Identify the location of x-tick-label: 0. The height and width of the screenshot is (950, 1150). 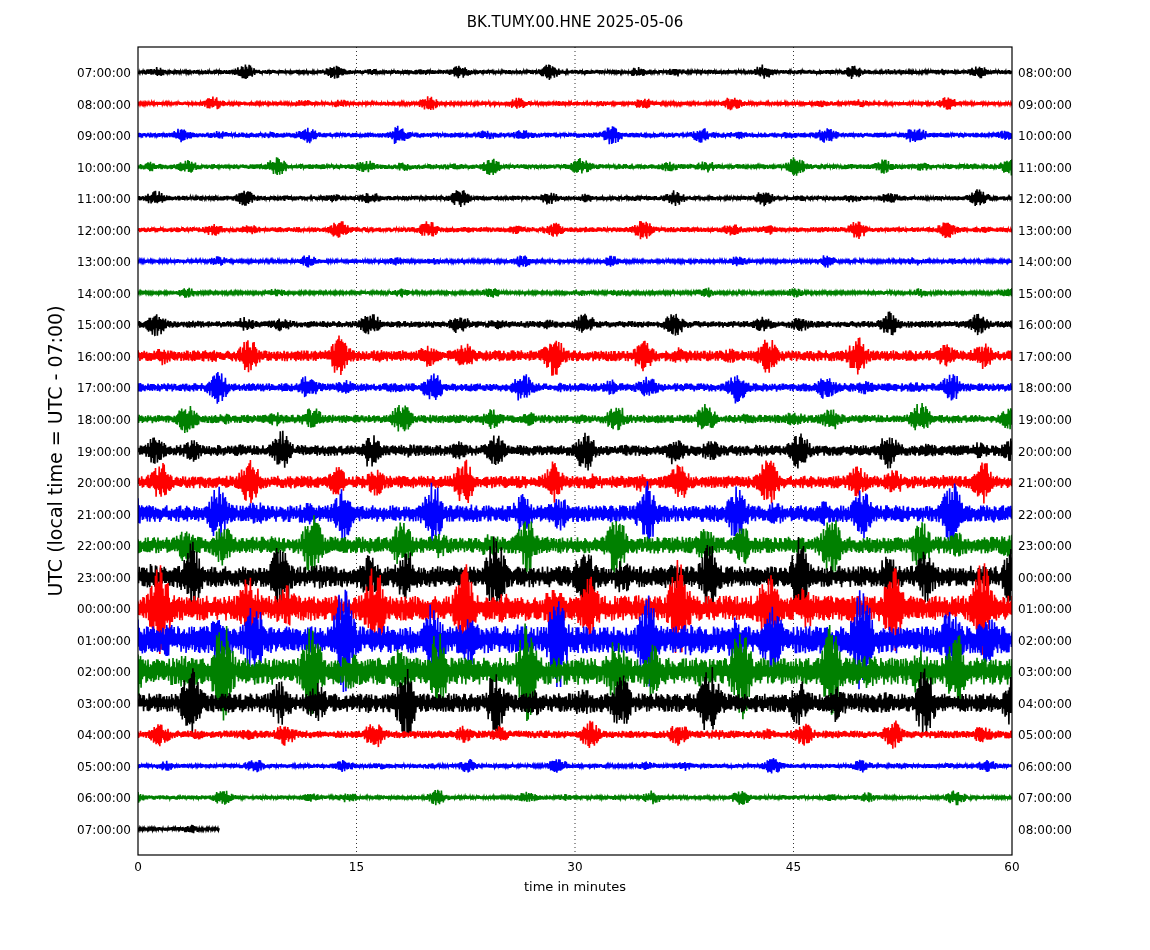
(138, 867).